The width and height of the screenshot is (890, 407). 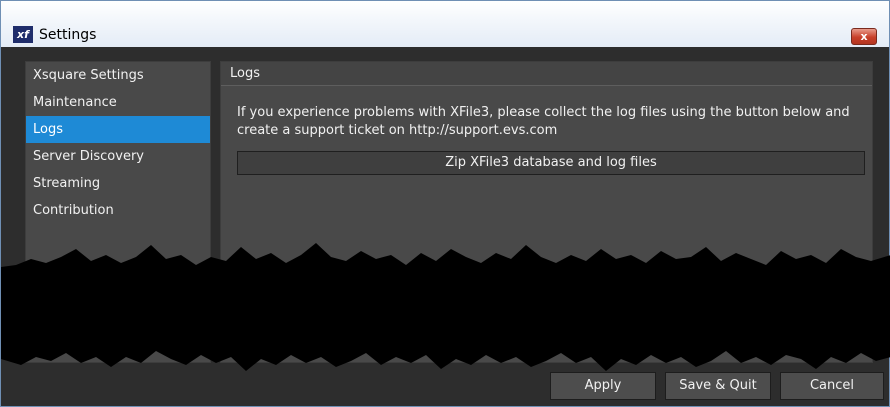 I want to click on xfile-app-icon: xf, so click(x=23, y=34).